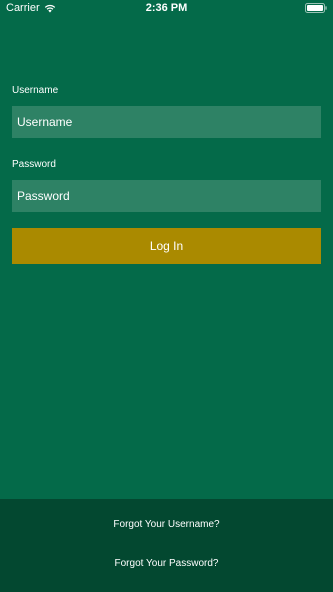 This screenshot has height=592, width=333. Describe the element at coordinates (166, 122) in the screenshot. I see `username-input` at that location.